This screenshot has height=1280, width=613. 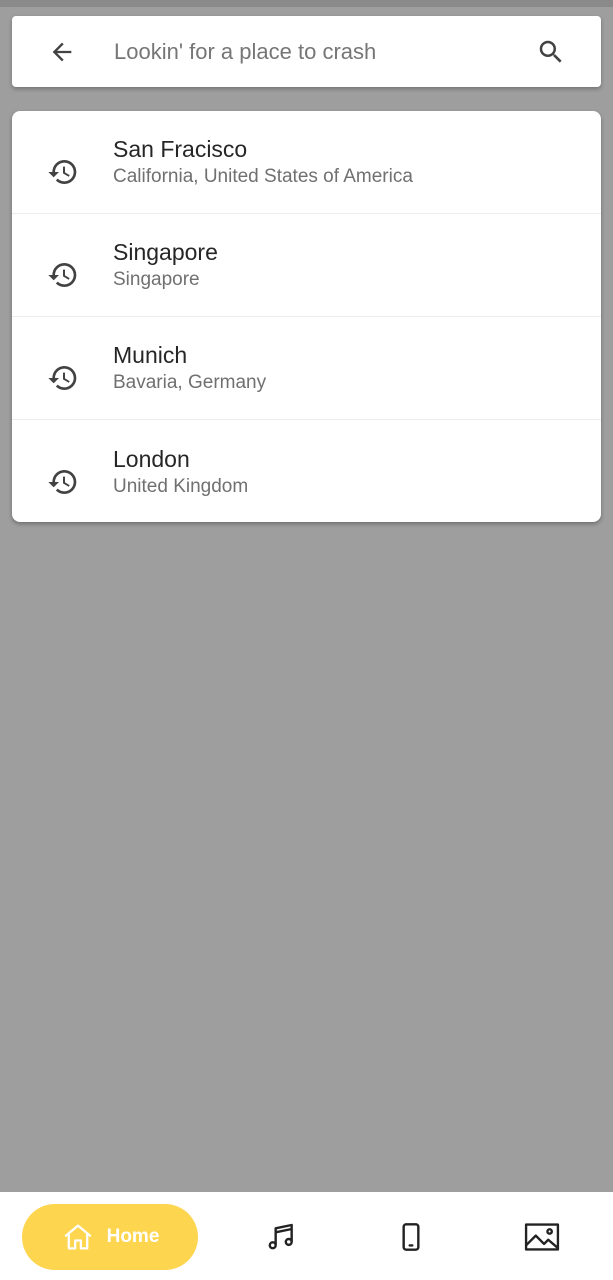 What do you see at coordinates (306, 265) in the screenshot?
I see `history-item: Singapore Singapore` at bounding box center [306, 265].